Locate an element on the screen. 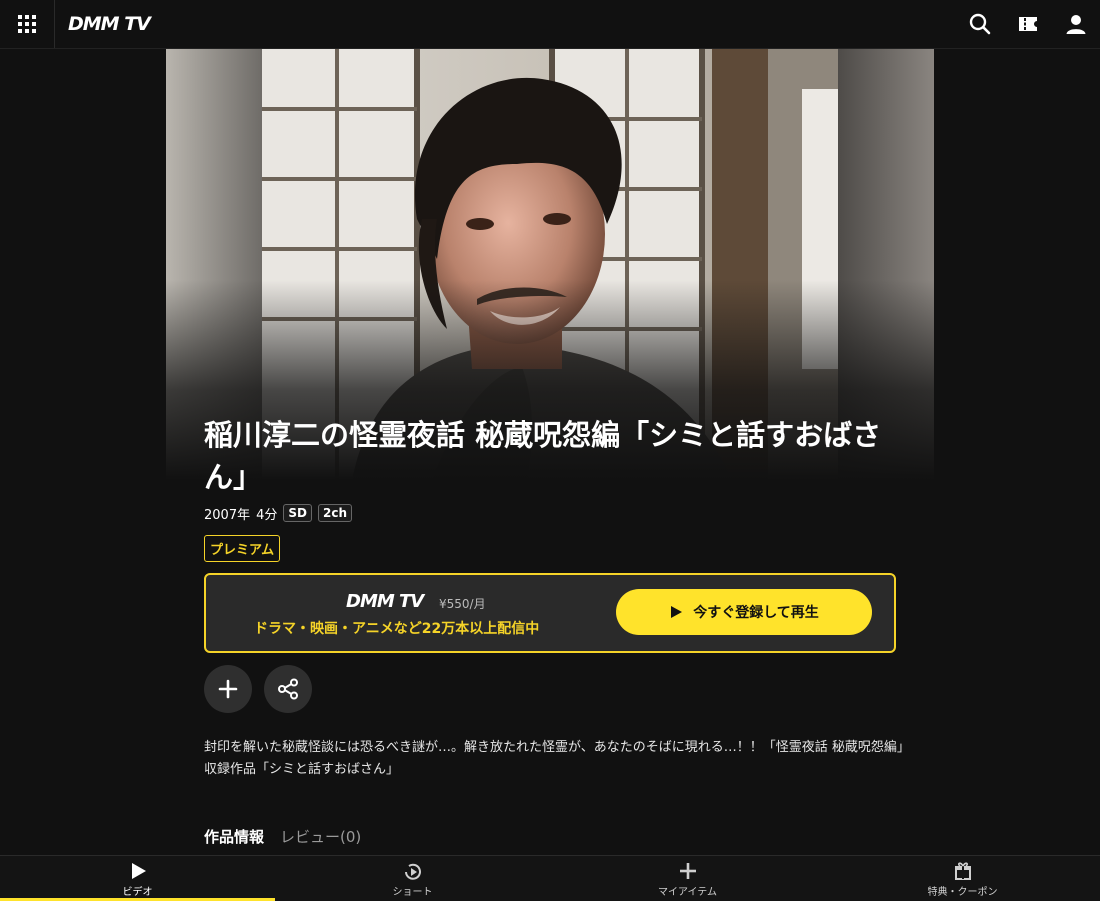 The image size is (1100, 901). nav-benefits: 特典・クーポン is located at coordinates (962, 878).